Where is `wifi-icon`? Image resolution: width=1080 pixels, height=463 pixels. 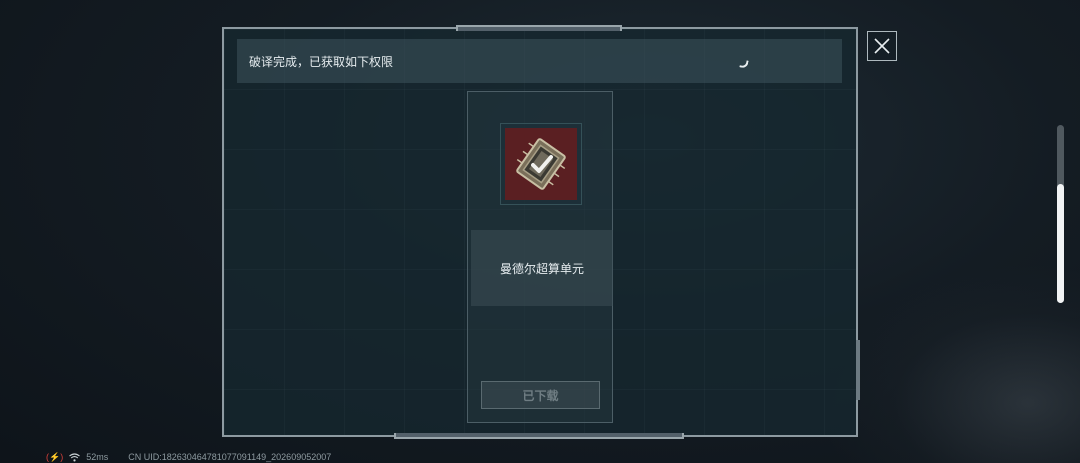 wifi-icon is located at coordinates (75, 457).